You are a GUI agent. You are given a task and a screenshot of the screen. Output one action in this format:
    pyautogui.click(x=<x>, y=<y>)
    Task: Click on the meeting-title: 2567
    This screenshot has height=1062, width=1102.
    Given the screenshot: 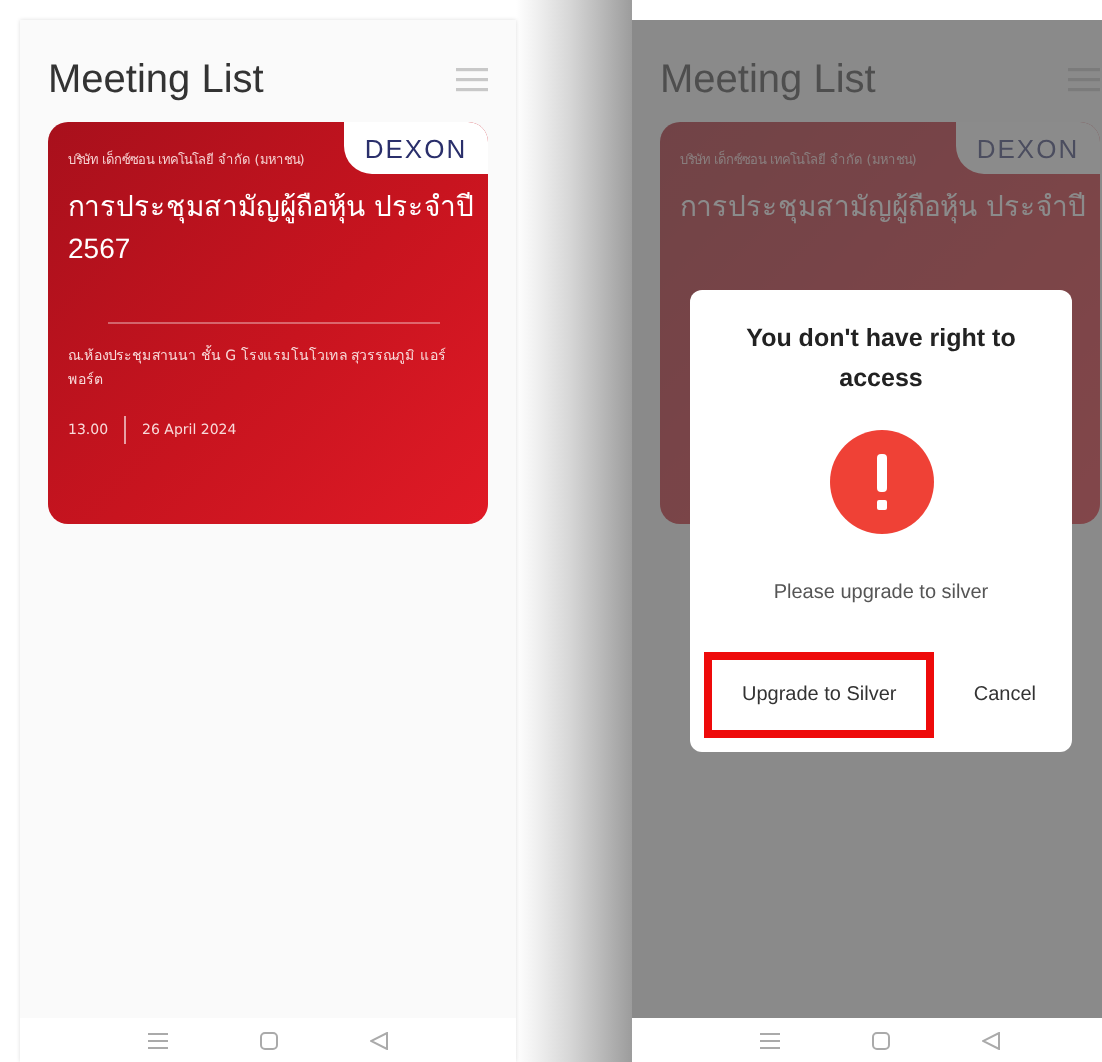 What is the action you would take?
    pyautogui.click(x=100, y=249)
    